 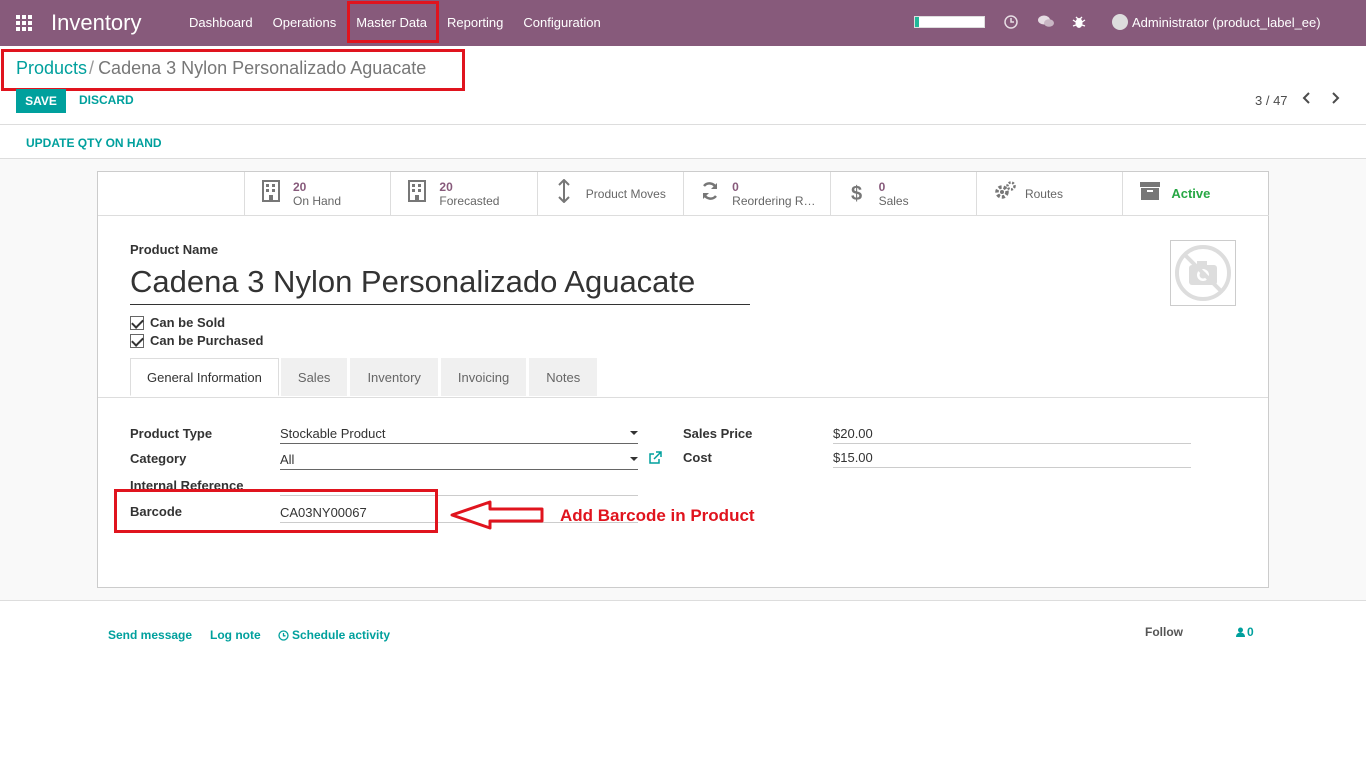 What do you see at coordinates (96, 22) in the screenshot?
I see `app-title: Inventory` at bounding box center [96, 22].